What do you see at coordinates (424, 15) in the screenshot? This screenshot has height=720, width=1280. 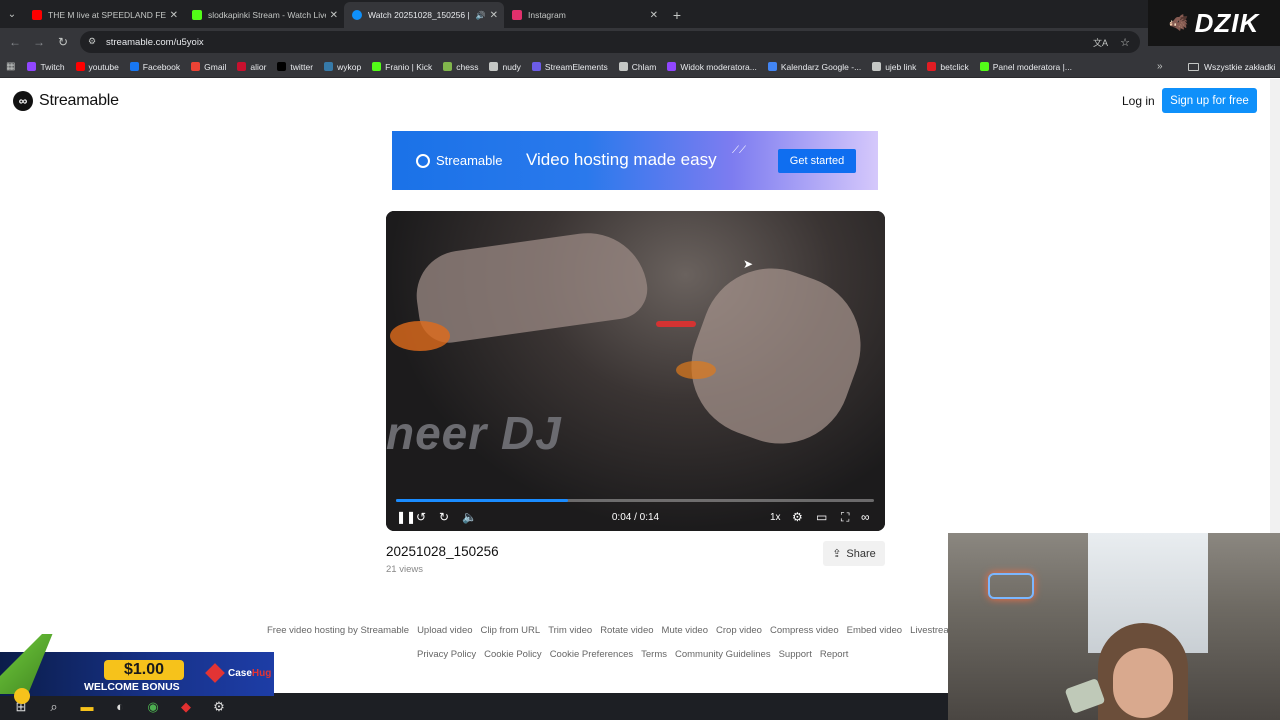 I see `tab-streamable: Watch 20251028_150256 | S 🔊 ✕` at bounding box center [424, 15].